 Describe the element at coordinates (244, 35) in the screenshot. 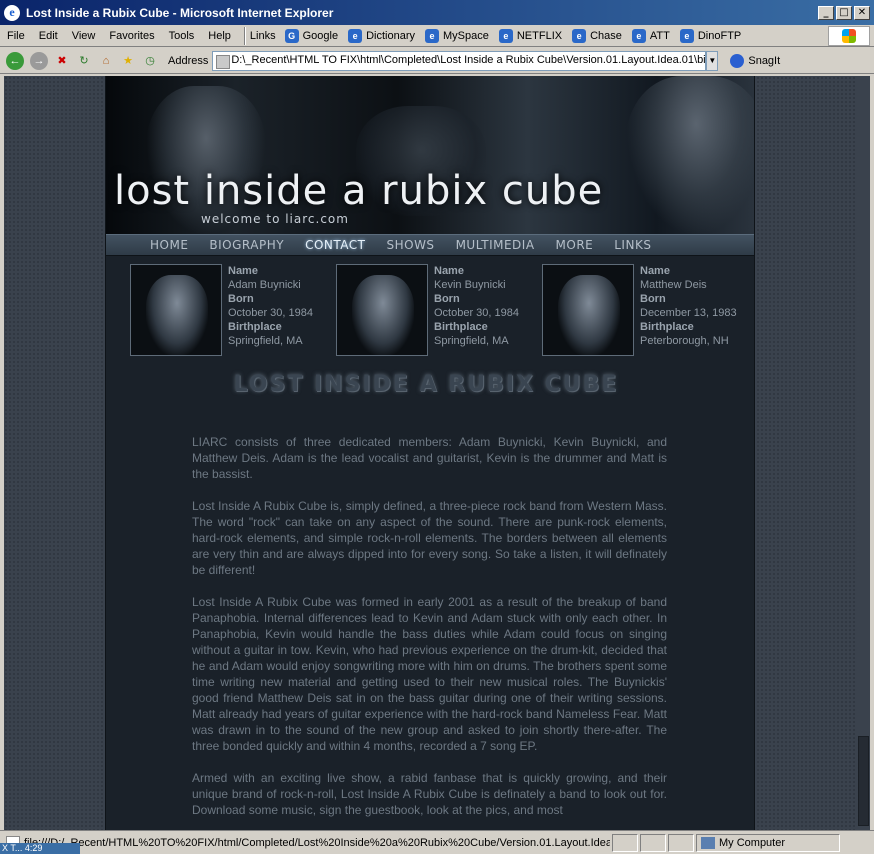

I see `divider` at that location.